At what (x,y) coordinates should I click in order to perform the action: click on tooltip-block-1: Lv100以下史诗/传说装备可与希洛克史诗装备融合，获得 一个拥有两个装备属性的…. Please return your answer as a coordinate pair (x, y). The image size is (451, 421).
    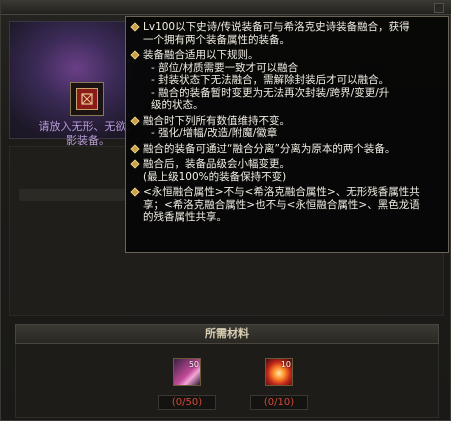
    Looking at the image, I should click on (286, 33).